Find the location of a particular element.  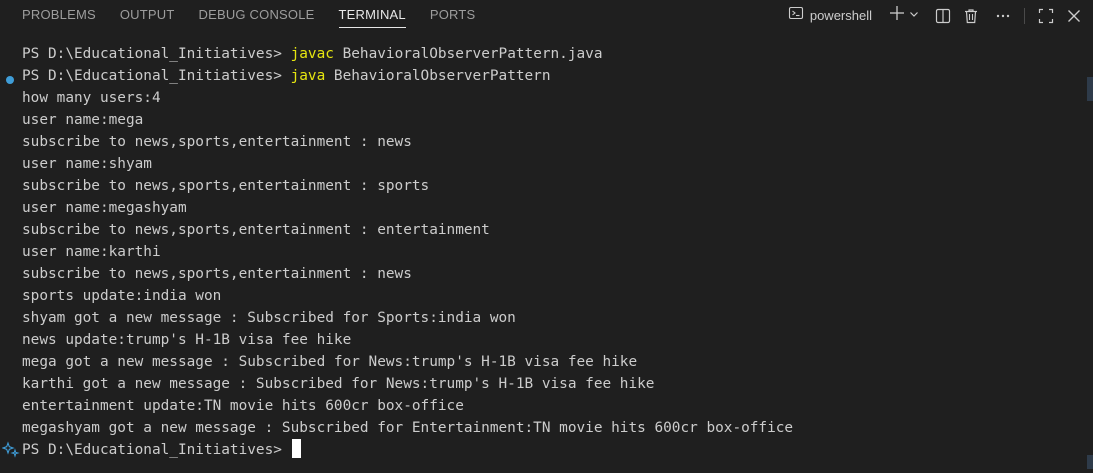

terminal-cursor is located at coordinates (296, 448).